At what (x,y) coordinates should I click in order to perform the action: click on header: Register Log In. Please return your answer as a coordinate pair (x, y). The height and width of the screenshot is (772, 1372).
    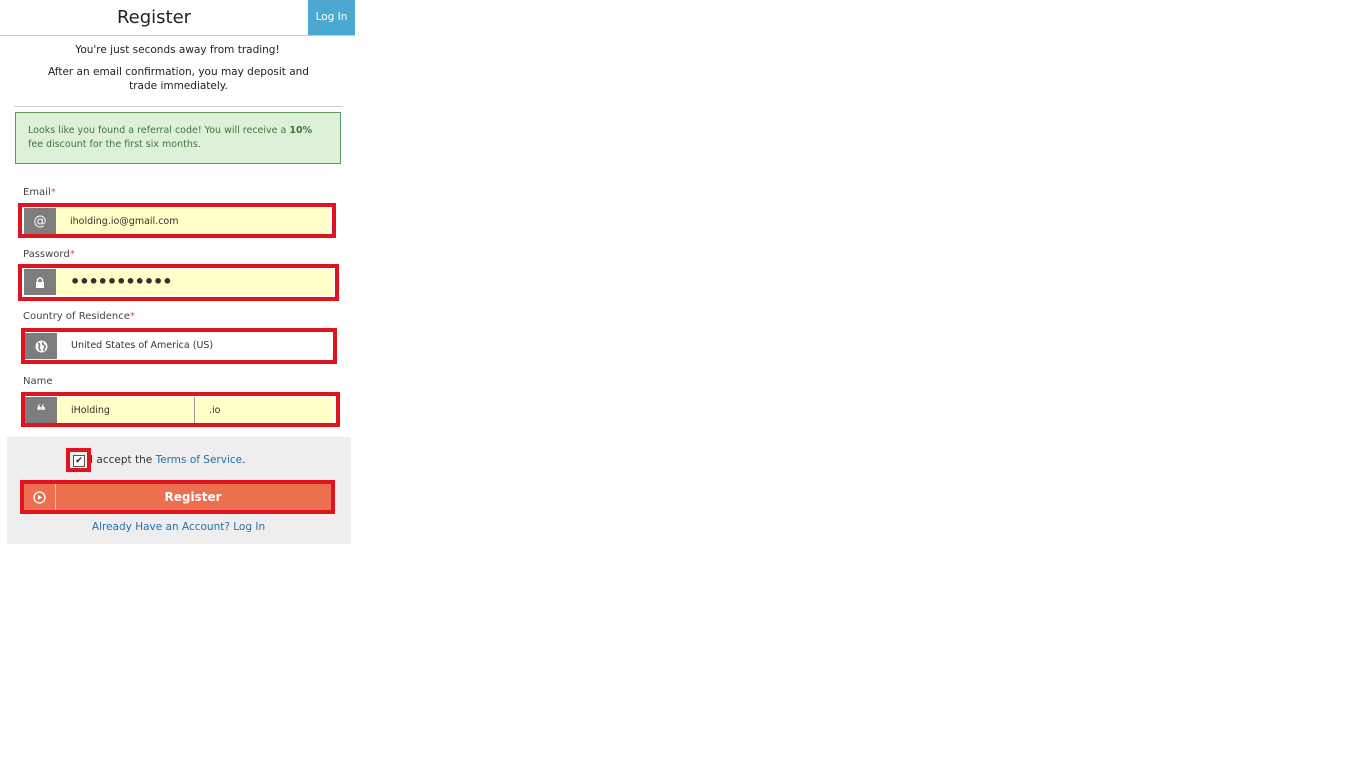
    Looking at the image, I should click on (177, 18).